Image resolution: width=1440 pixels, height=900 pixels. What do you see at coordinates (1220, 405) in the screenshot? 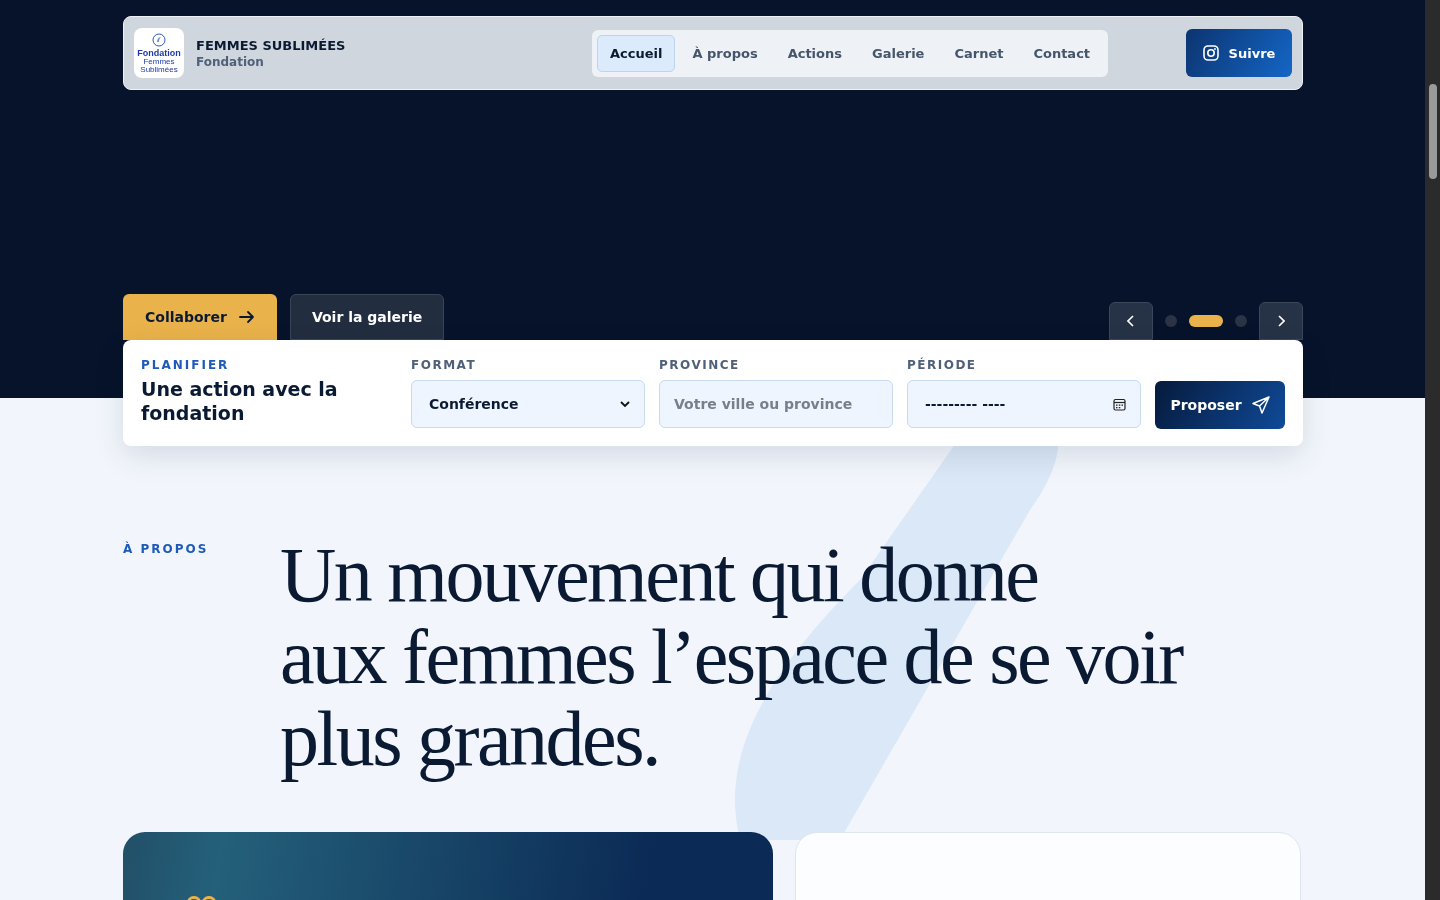
I see `propose-button: Proposer` at bounding box center [1220, 405].